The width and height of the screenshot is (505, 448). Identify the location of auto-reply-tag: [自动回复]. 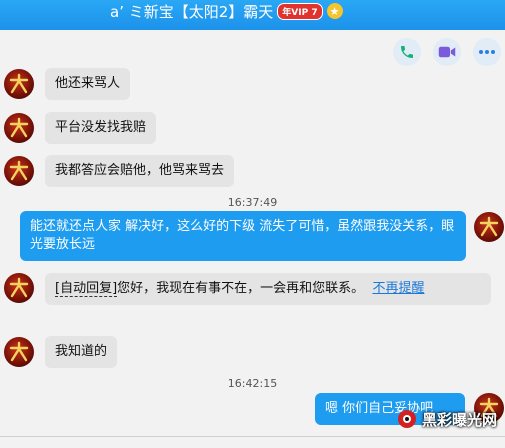
(86, 289).